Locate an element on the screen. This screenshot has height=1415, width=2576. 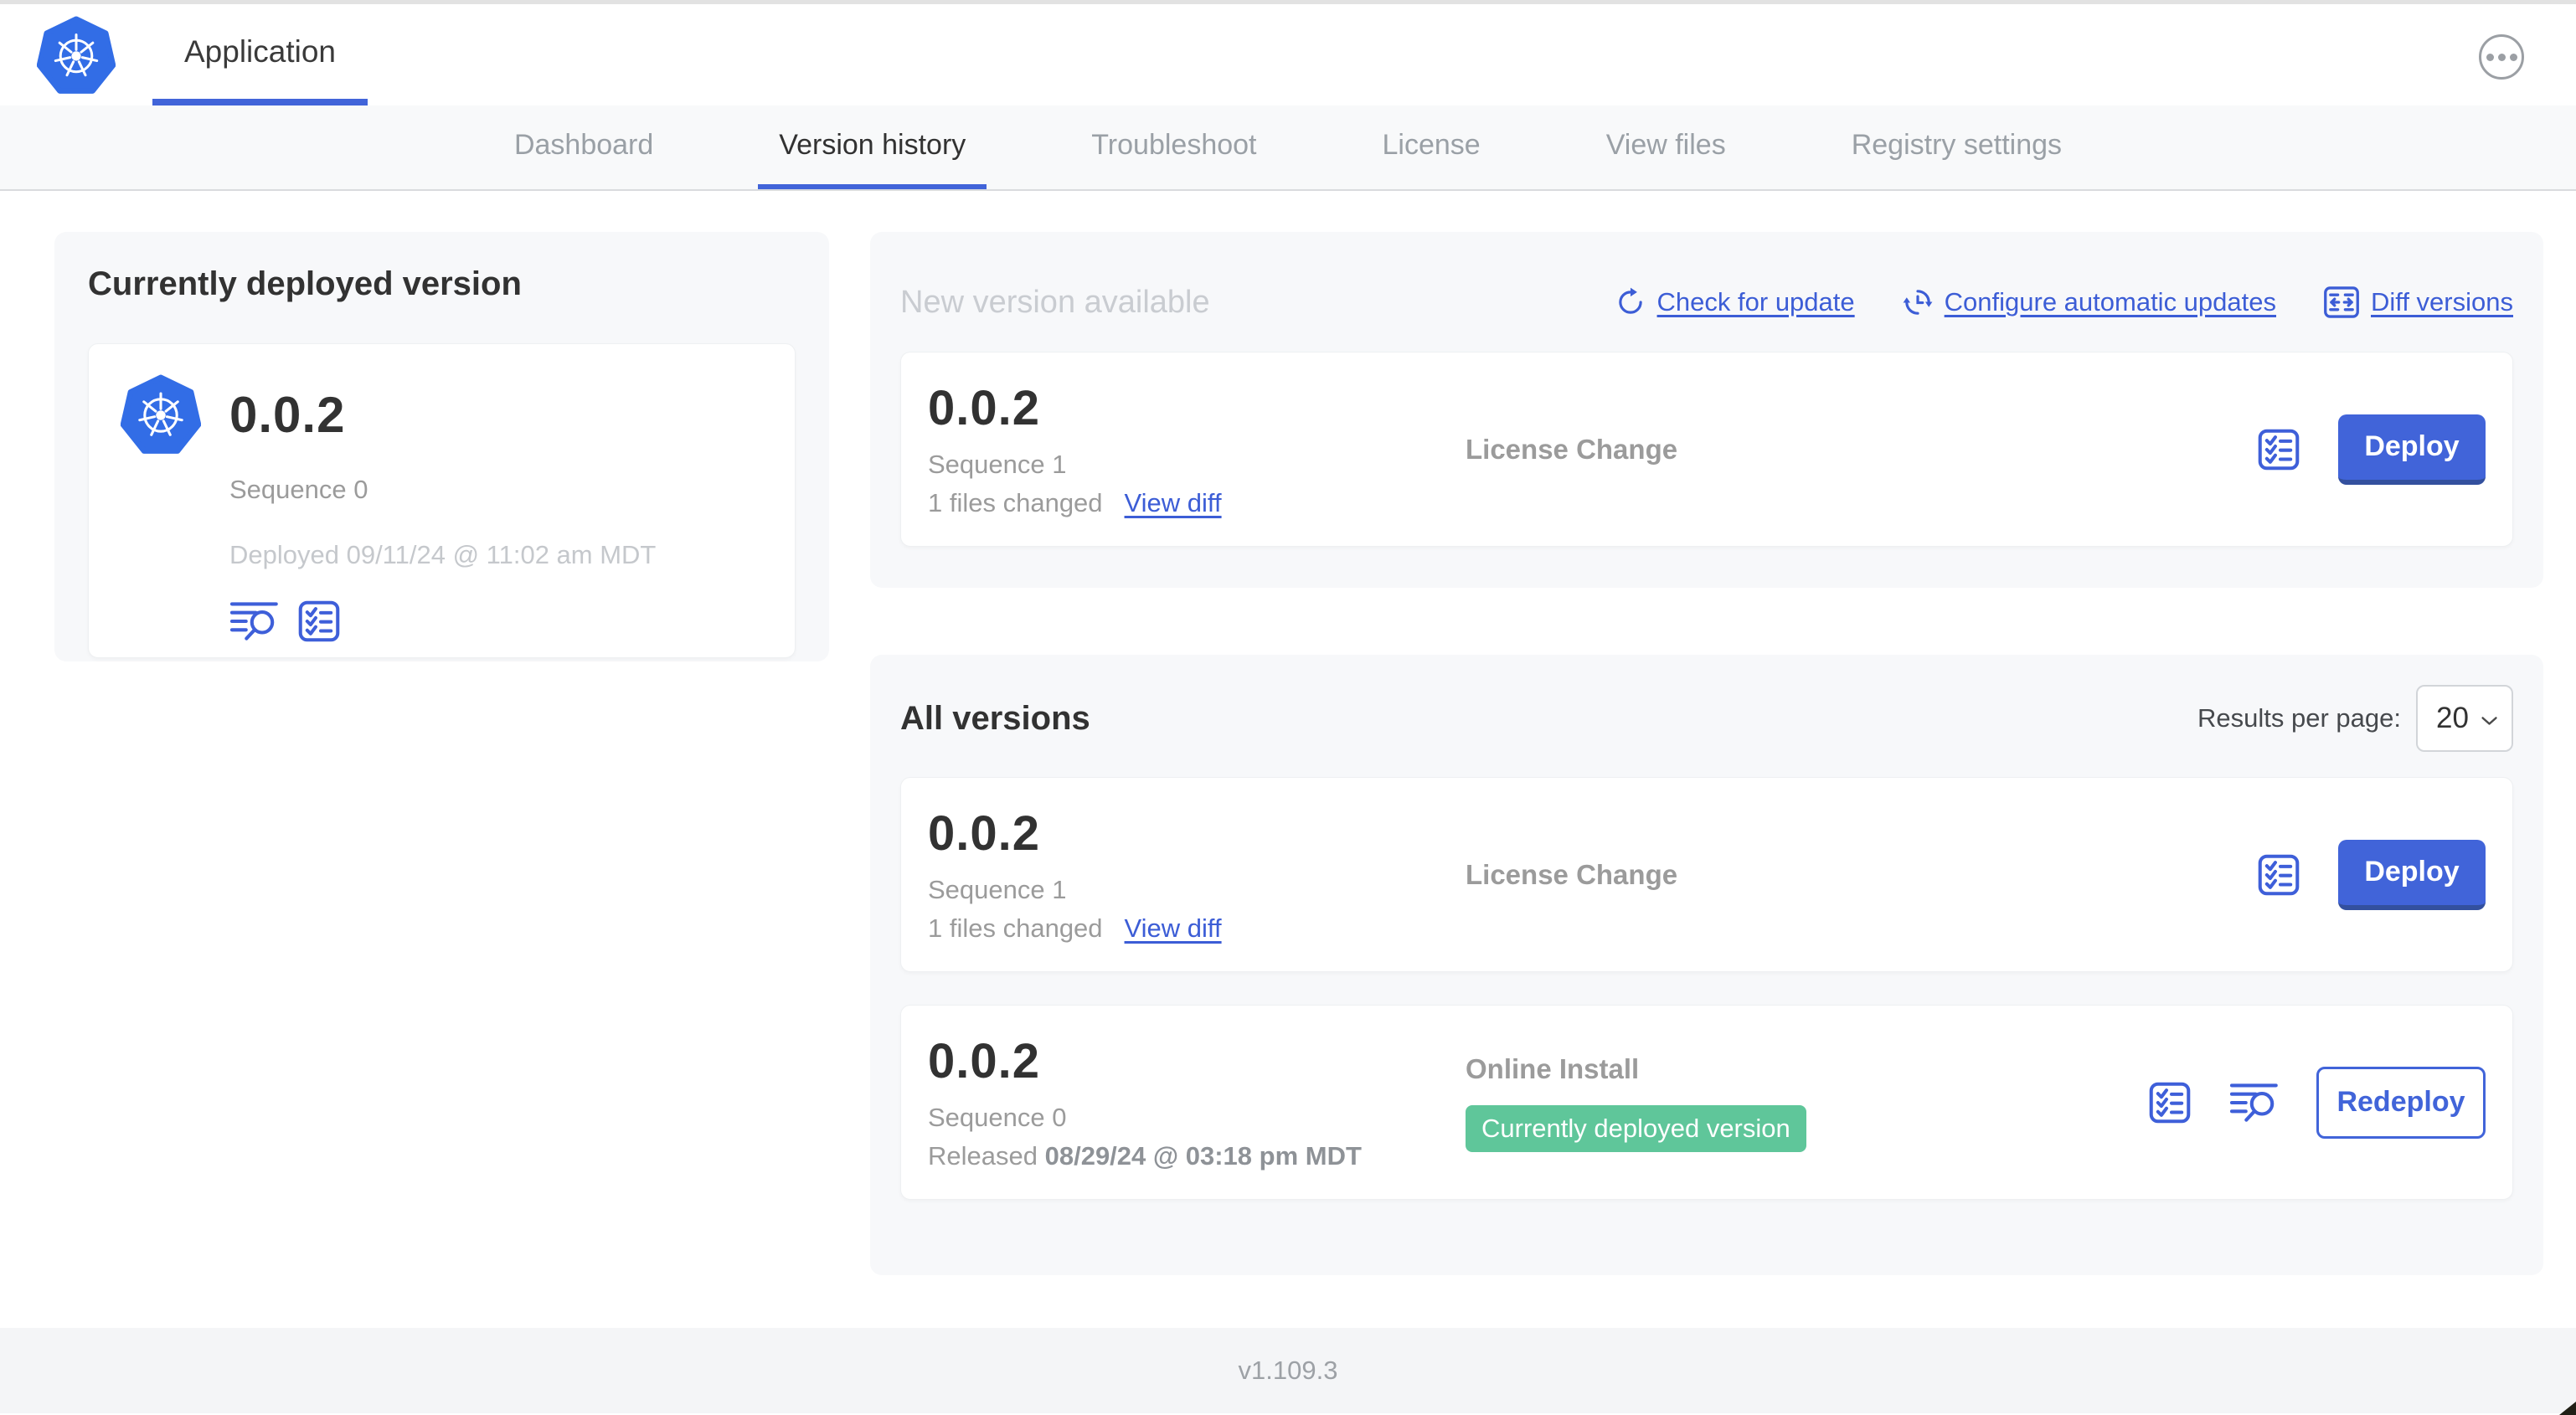
currently-deployed-title: Currently deployed version is located at coordinates (305, 283).